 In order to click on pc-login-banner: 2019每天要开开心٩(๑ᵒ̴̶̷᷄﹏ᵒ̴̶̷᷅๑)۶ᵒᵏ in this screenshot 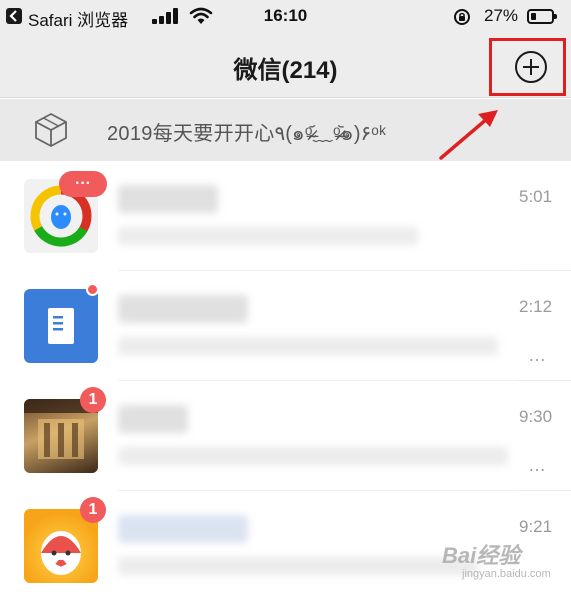, I will do `click(285, 130)`.